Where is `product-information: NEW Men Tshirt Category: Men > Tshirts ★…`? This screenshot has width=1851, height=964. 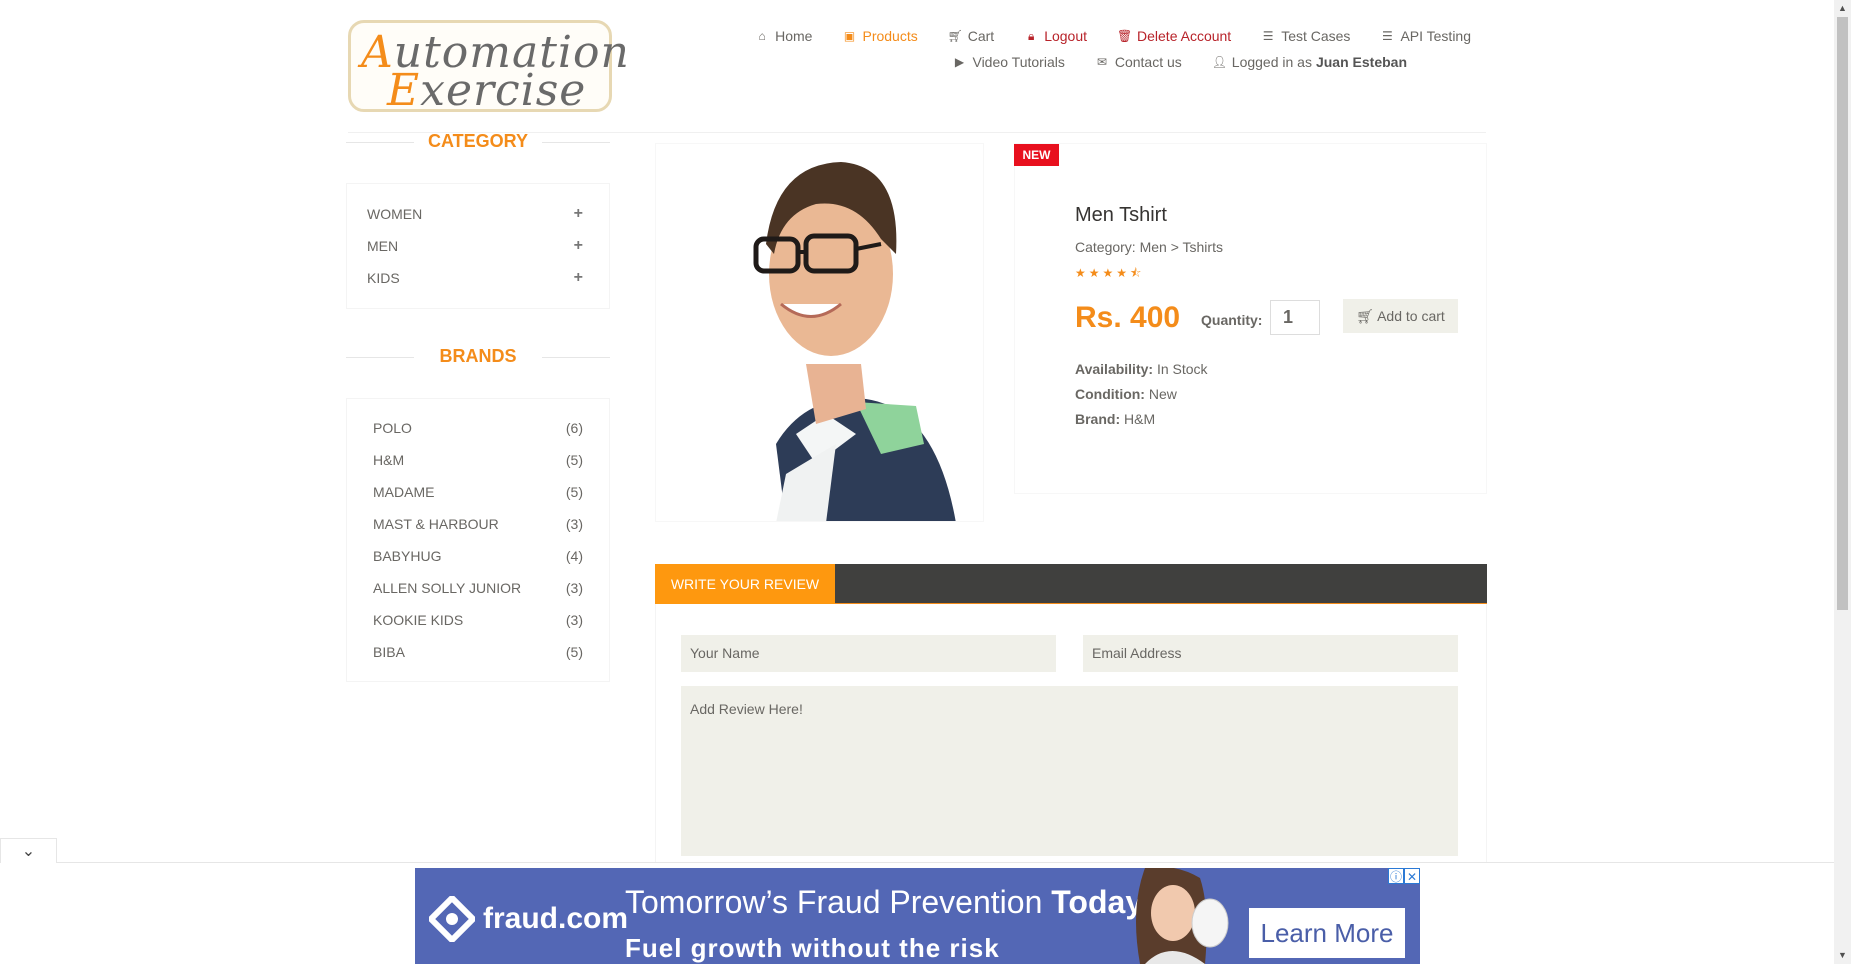 product-information: NEW Men Tshirt Category: Men > Tshirts ★… is located at coordinates (1250, 318).